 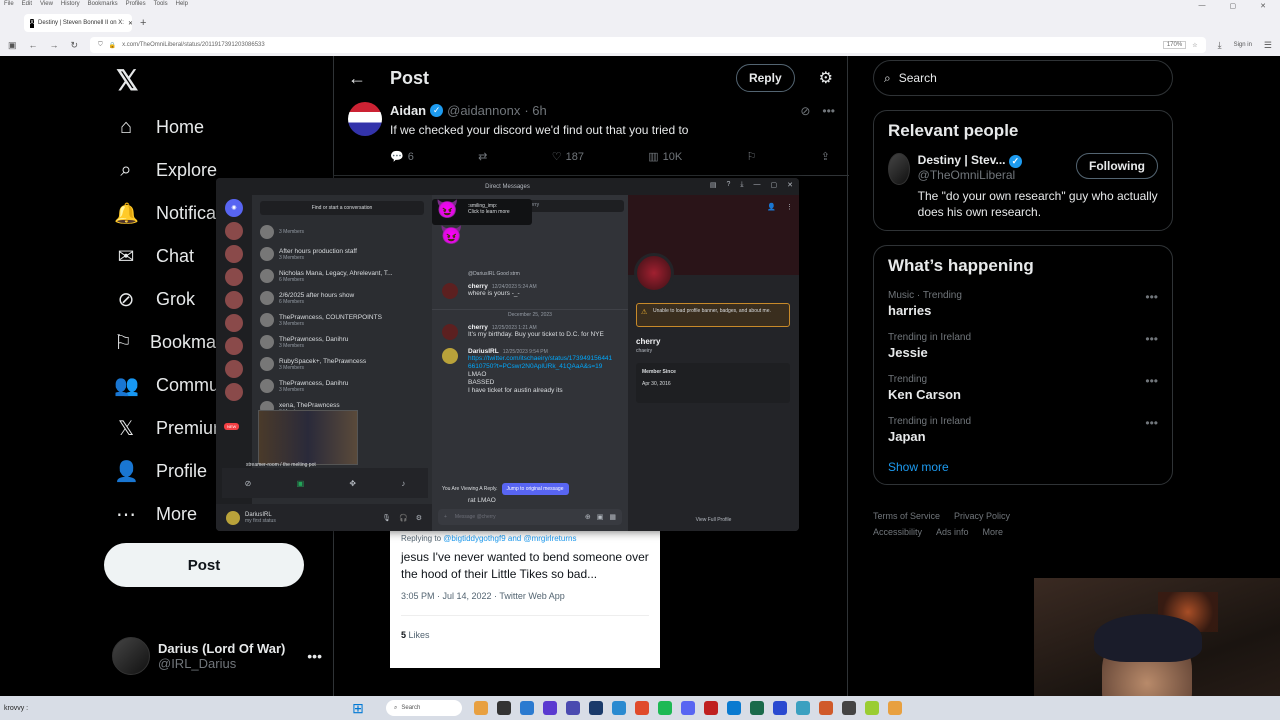 What do you see at coordinates (342, 208) in the screenshot?
I see `find-conversation-button: Find or start a conversation` at bounding box center [342, 208].